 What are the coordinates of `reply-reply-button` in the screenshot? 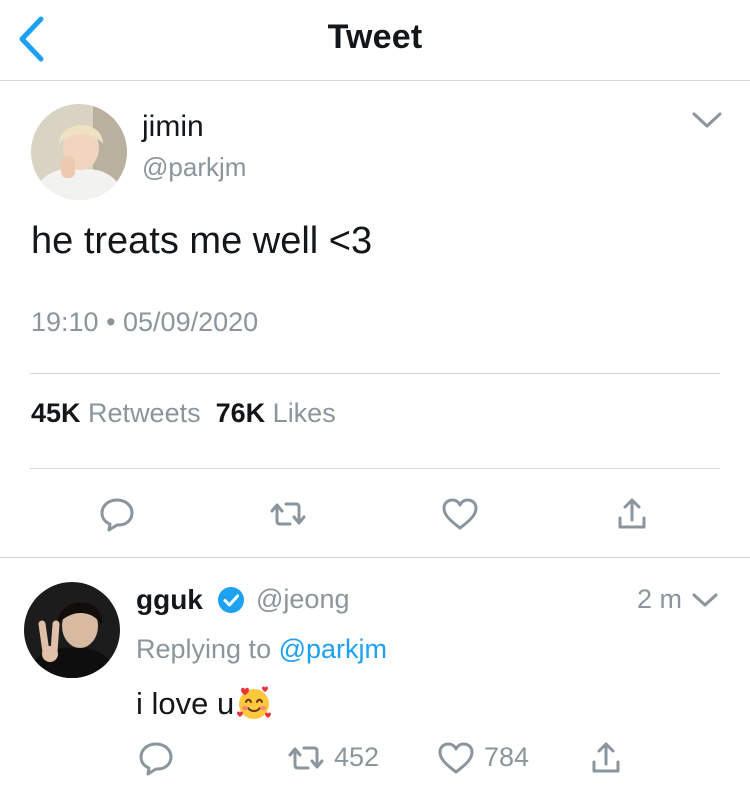 It's located at (156, 758).